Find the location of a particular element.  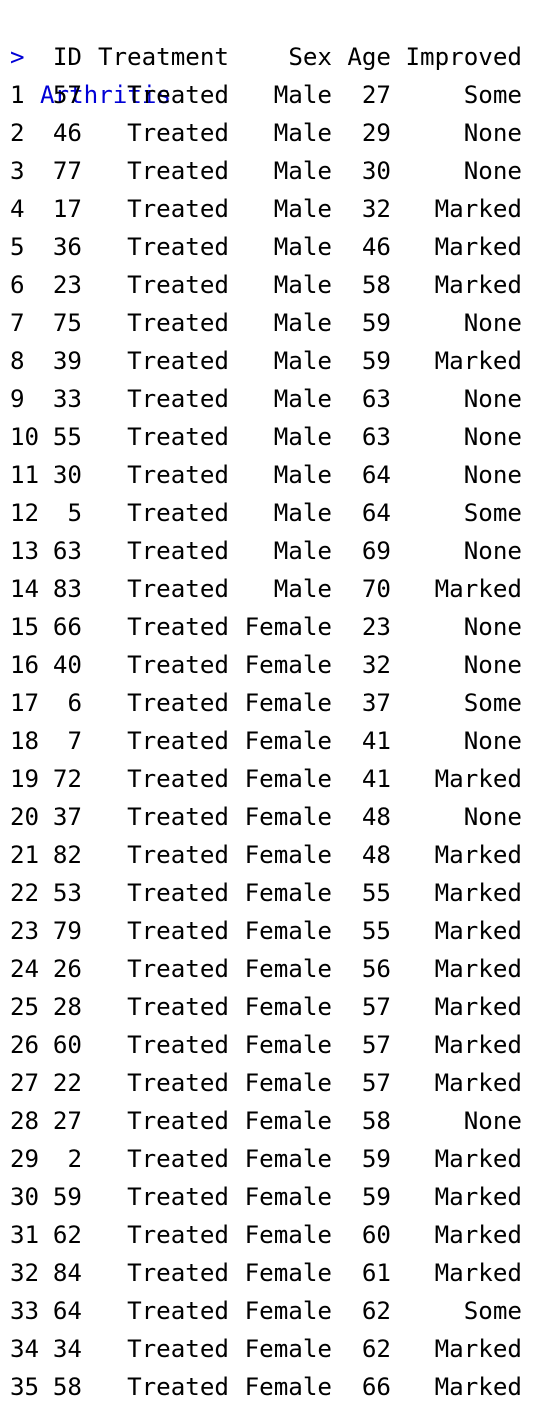

table-row: 28 27 Treated Female 58 None is located at coordinates (270, 1121).